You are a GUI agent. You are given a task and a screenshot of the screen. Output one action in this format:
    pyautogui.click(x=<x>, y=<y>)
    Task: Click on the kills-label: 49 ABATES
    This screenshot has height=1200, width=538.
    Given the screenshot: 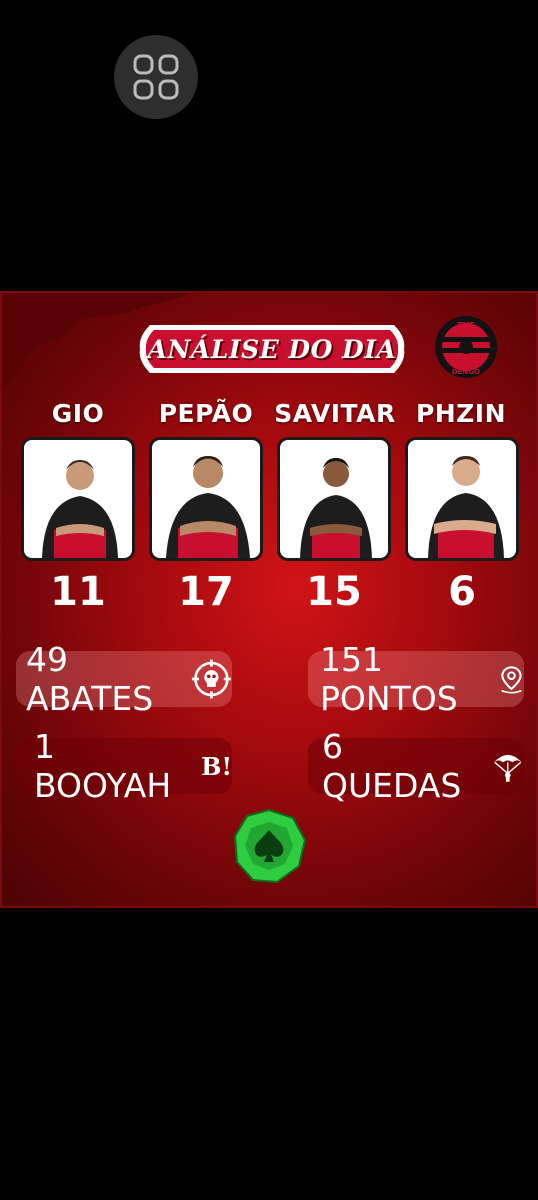 What is the action you would take?
    pyautogui.click(x=90, y=679)
    